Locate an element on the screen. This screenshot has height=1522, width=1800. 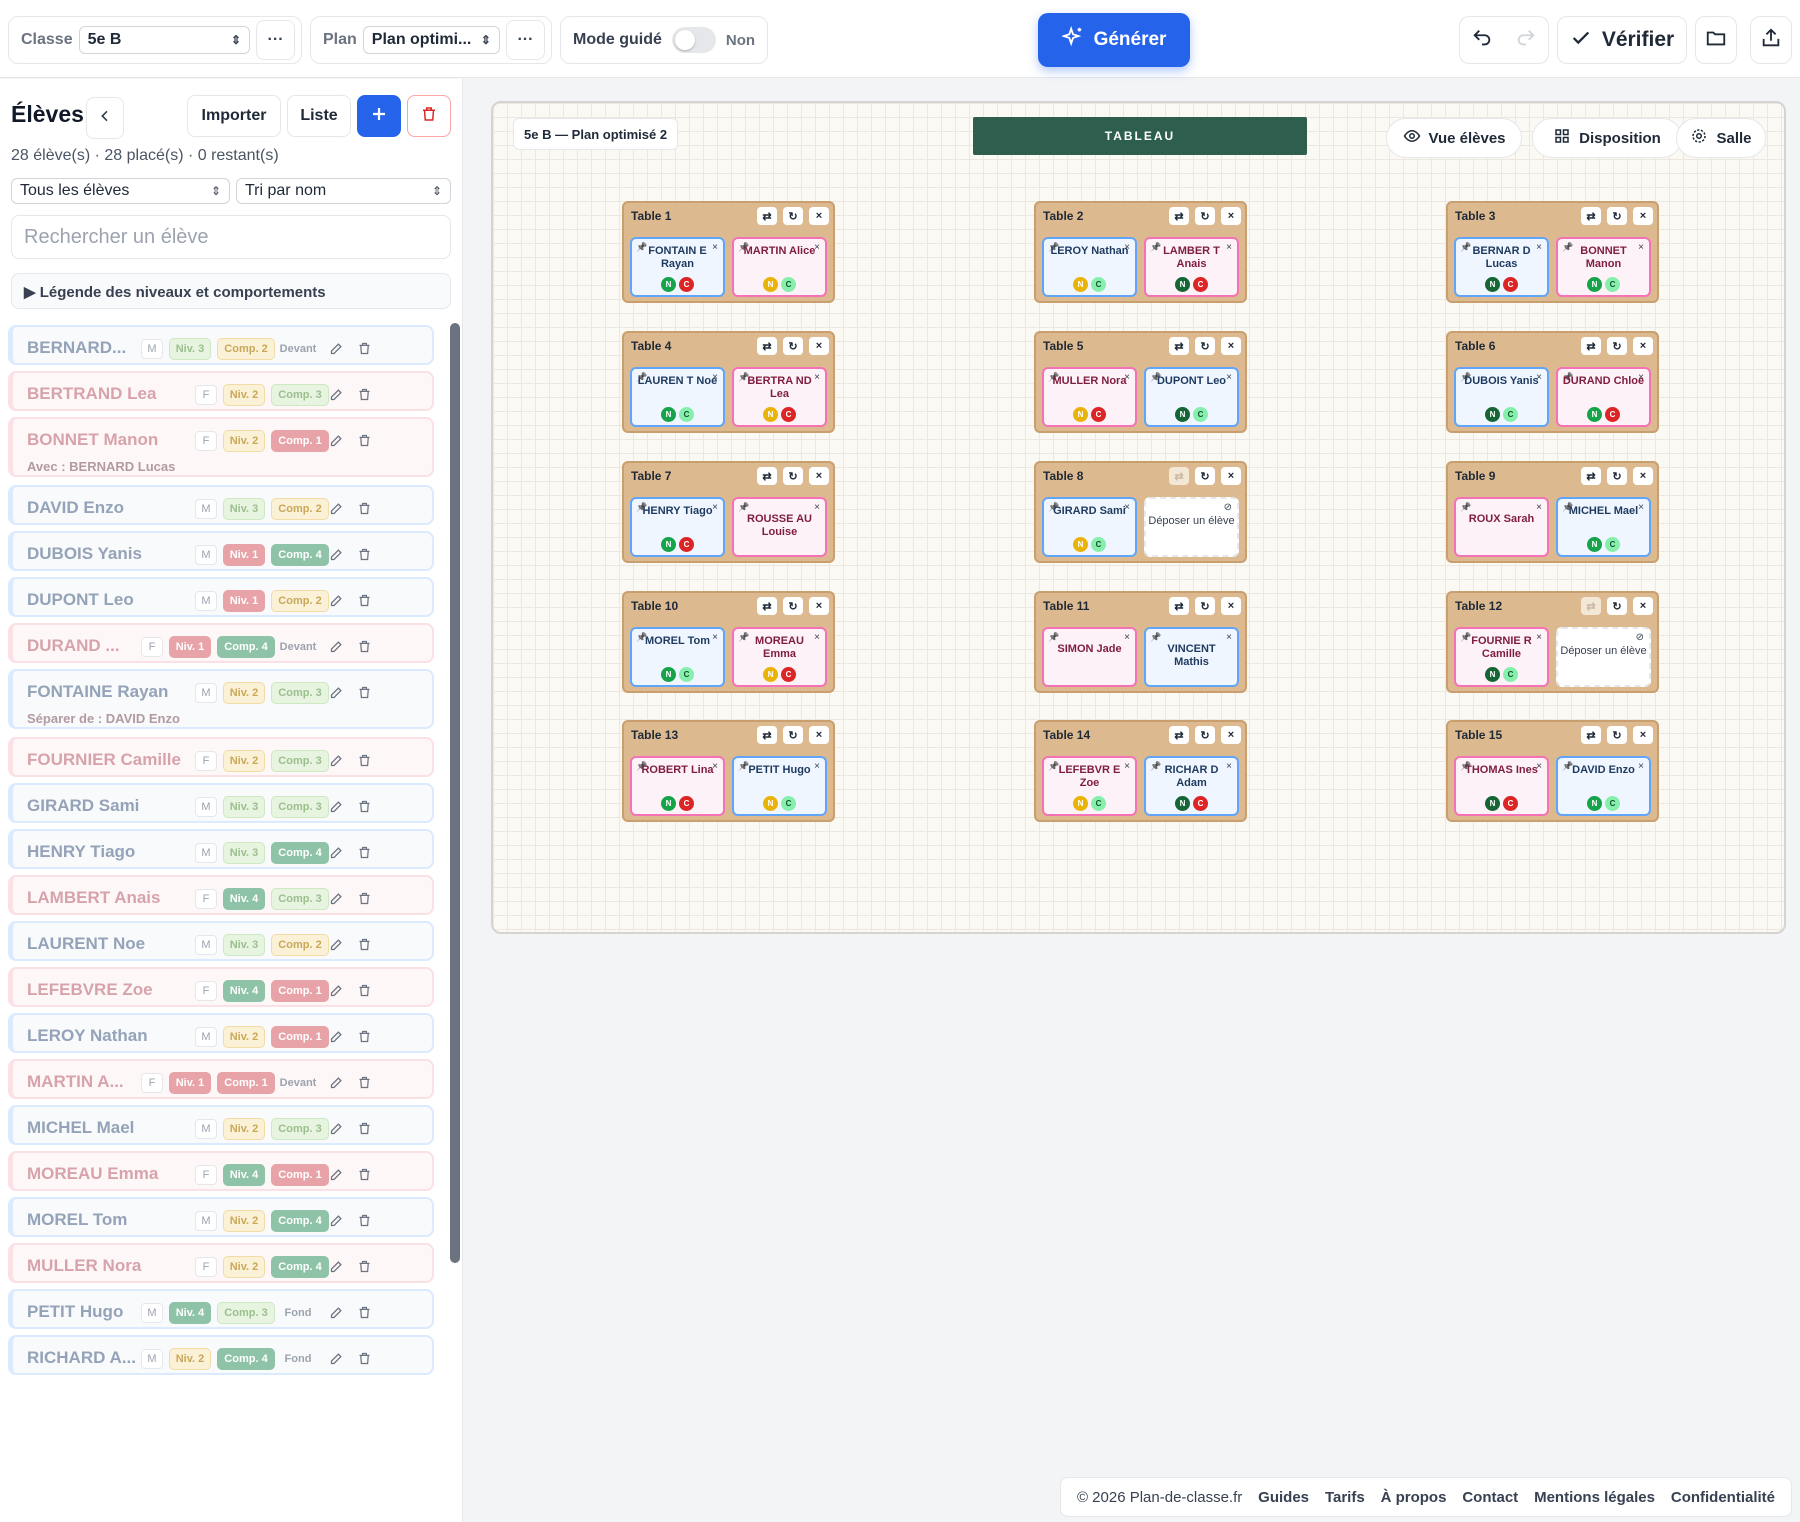
plan-more-button: ··· is located at coordinates (525, 40).